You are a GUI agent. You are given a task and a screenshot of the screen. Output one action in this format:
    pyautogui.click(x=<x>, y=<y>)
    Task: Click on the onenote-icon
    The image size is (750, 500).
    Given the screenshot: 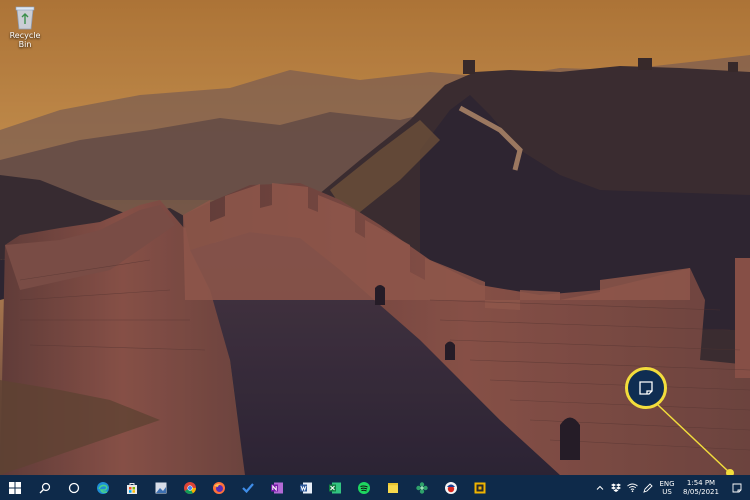 What is the action you would take?
    pyautogui.click(x=276, y=487)
    